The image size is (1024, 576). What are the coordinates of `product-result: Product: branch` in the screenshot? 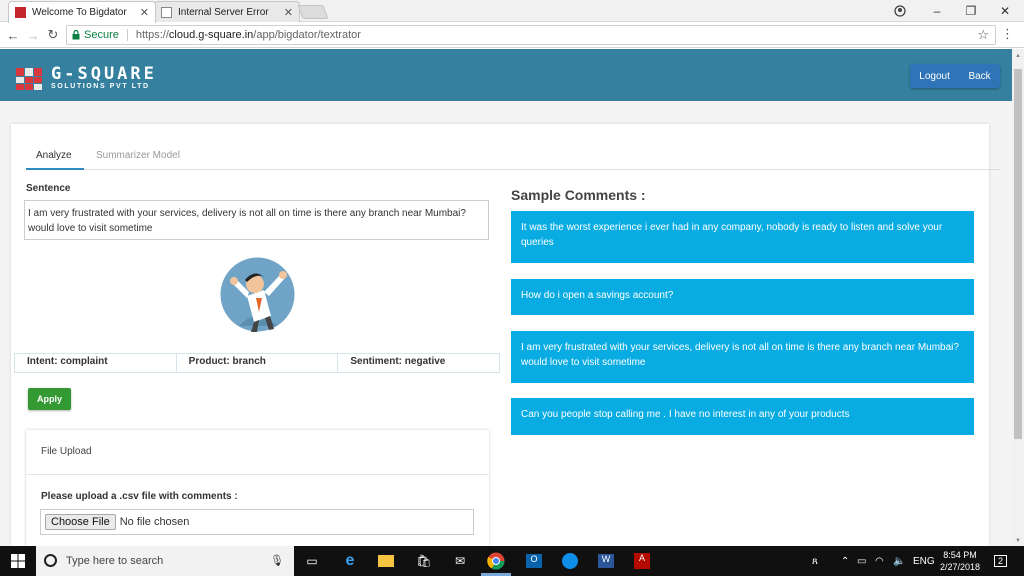 It's located at (256, 363).